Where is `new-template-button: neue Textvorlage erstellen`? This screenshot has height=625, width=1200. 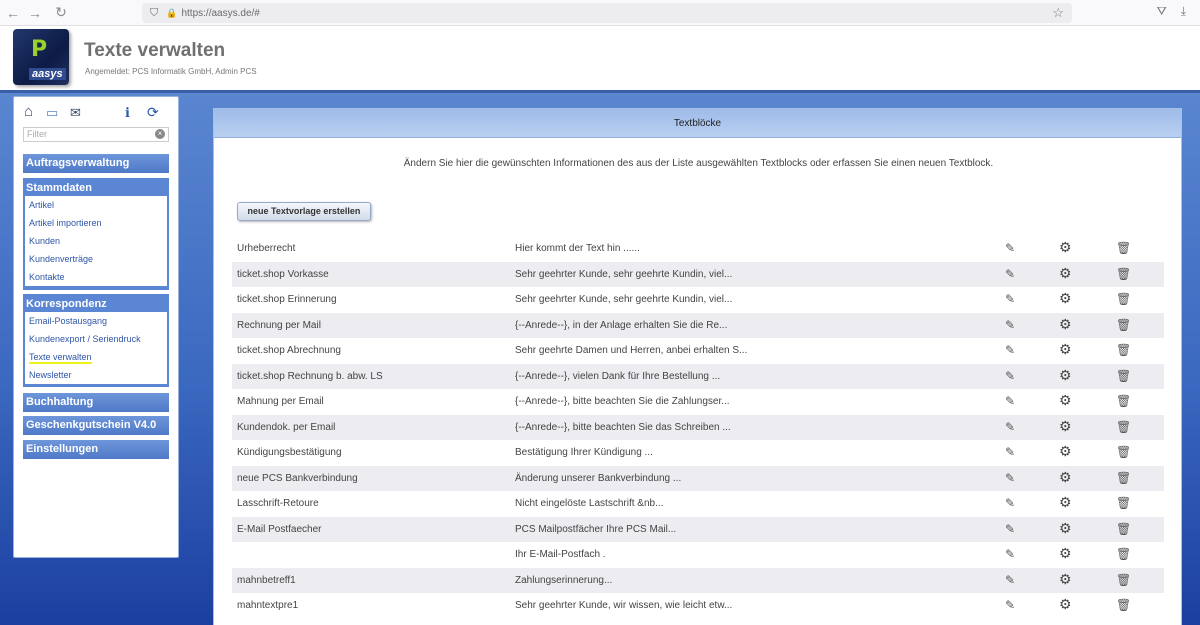
new-template-button: neue Textvorlage erstellen is located at coordinates (304, 211).